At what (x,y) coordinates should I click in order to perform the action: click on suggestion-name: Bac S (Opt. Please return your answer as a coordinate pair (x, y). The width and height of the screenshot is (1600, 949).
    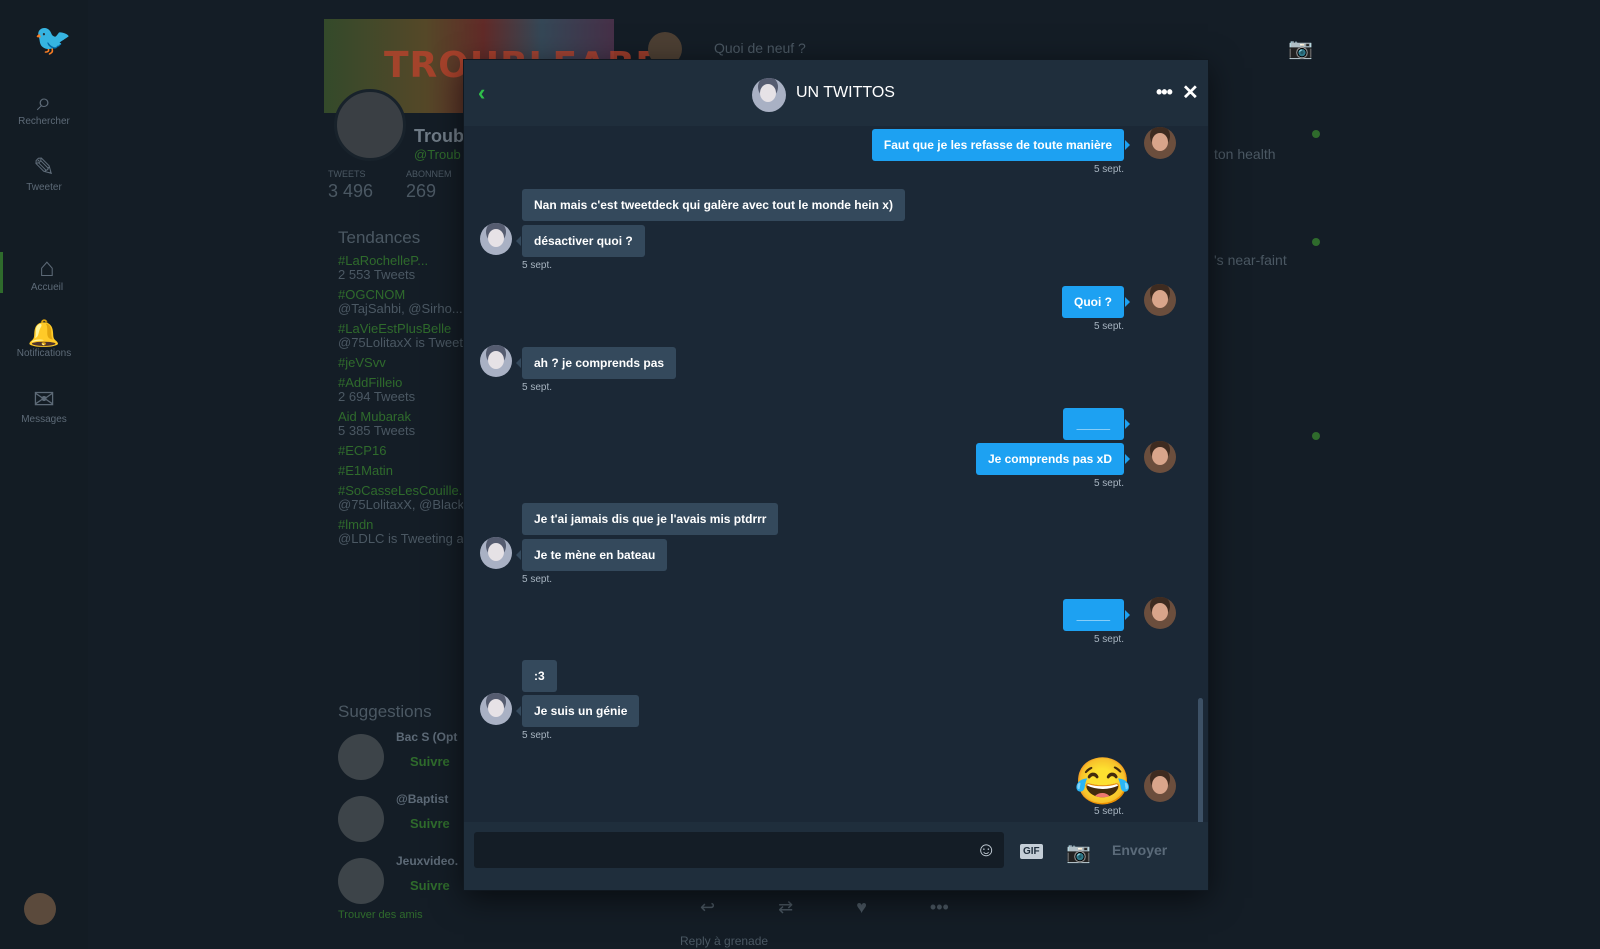
    Looking at the image, I should click on (426, 737).